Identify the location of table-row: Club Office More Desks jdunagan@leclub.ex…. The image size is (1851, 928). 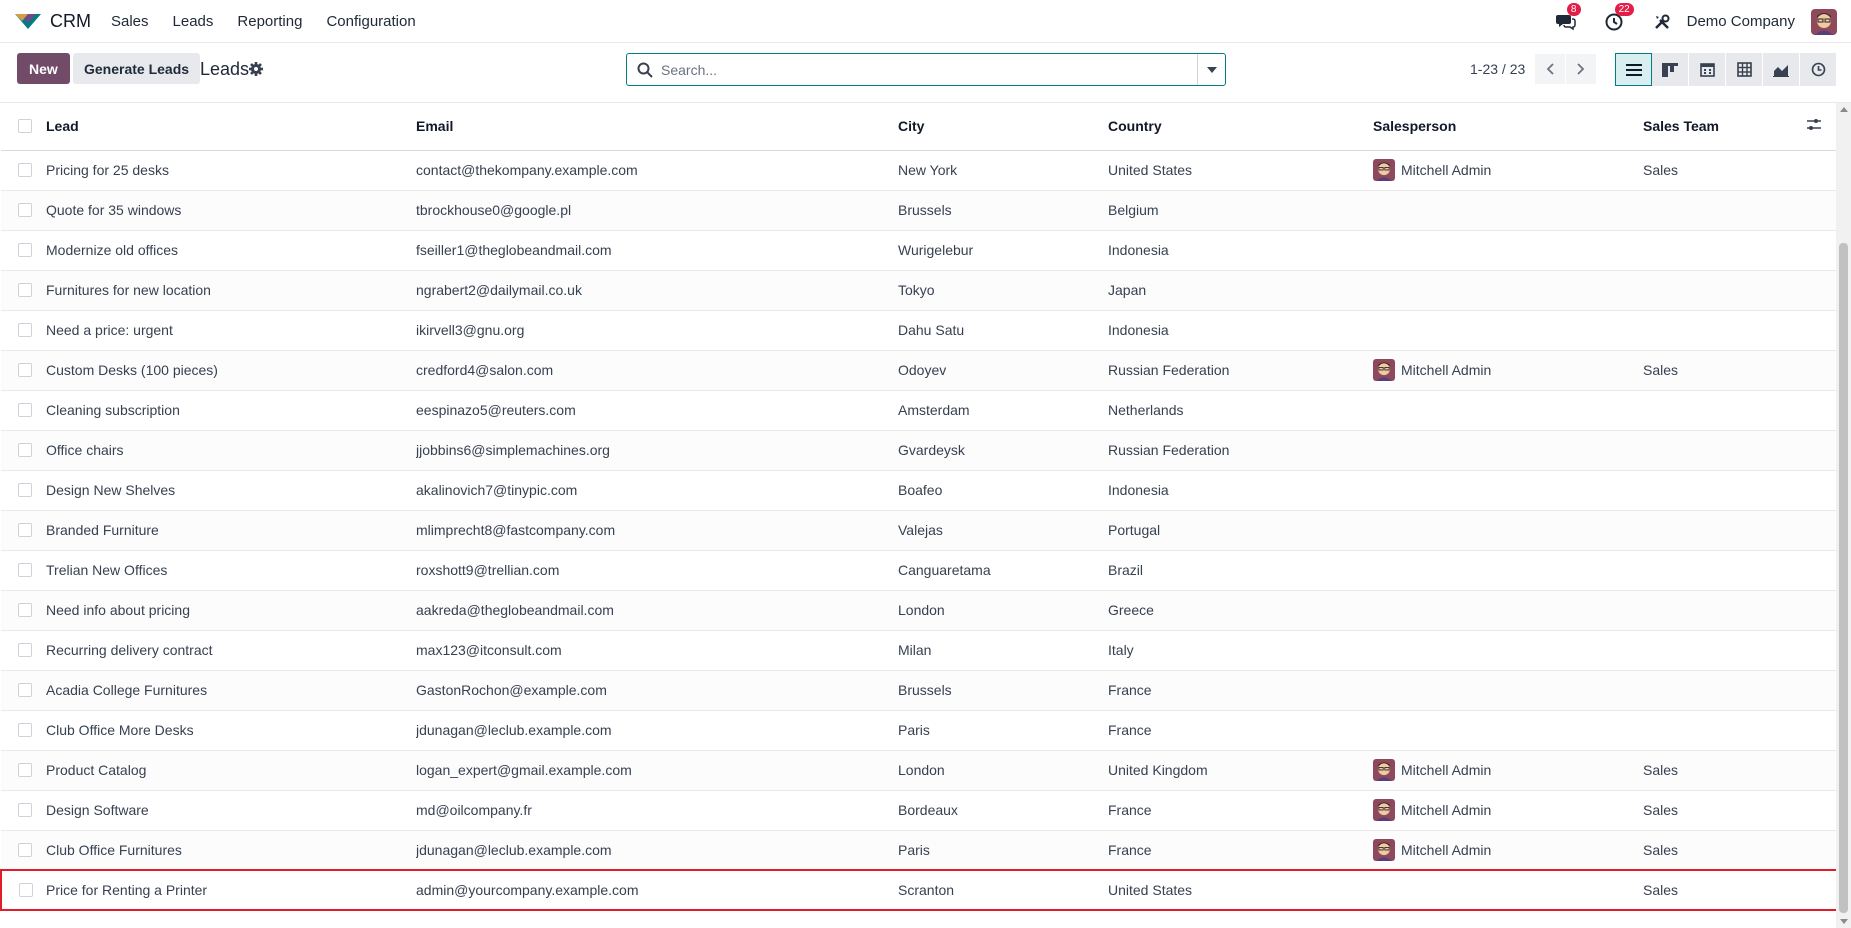
(918, 730).